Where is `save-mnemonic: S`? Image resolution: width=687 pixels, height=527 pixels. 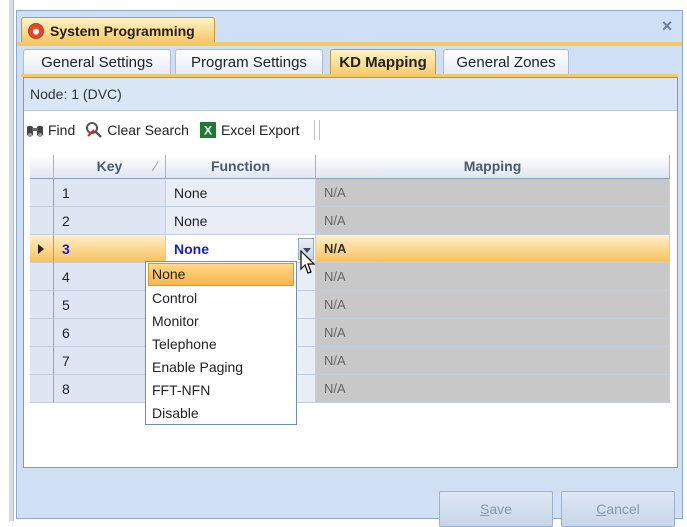
save-mnemonic: S is located at coordinates (485, 509).